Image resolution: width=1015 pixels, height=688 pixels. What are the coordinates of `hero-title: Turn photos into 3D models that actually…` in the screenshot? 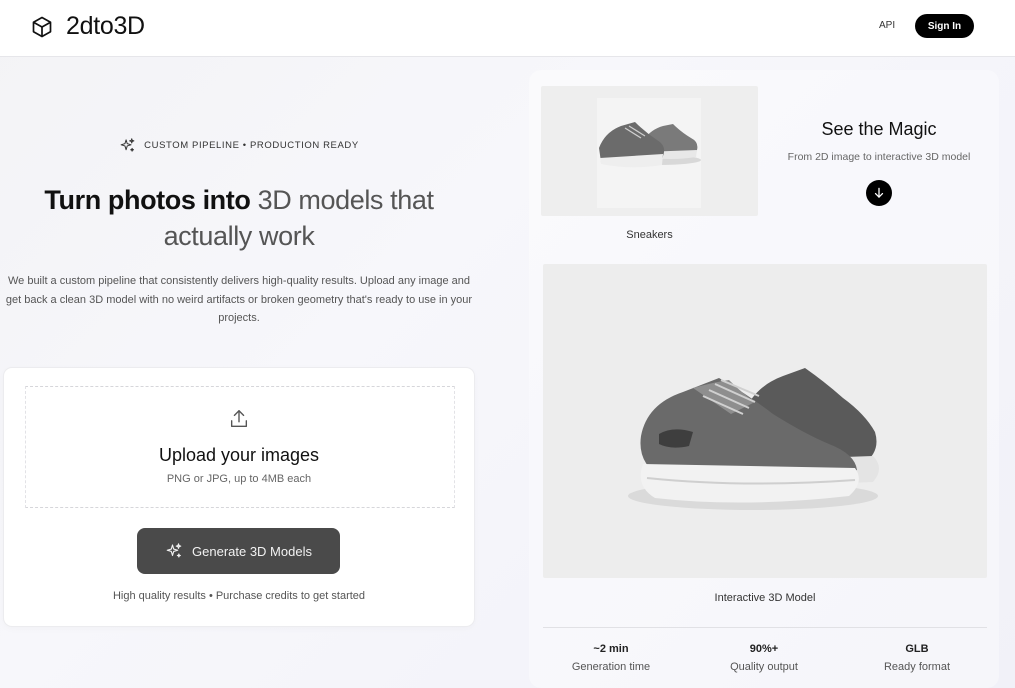 It's located at (239, 218).